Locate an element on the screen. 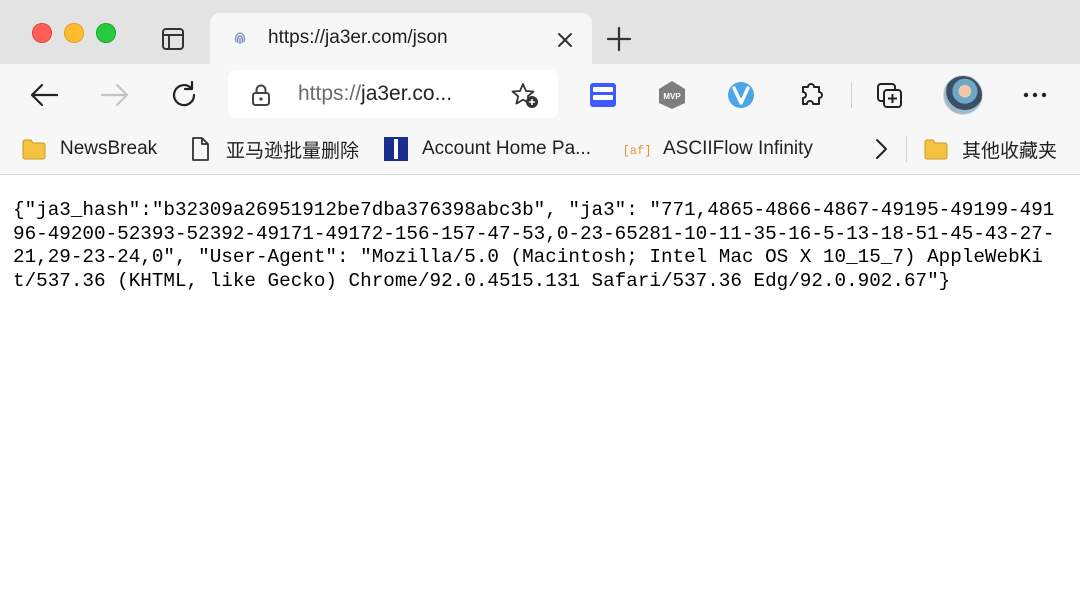  bookmark-newsbreak: NewsBreak is located at coordinates (89, 149).